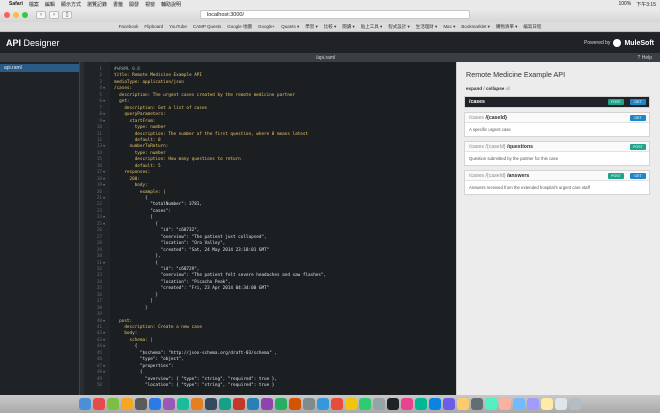 This screenshot has width=660, height=413. Describe the element at coordinates (475, 27) in the screenshot. I see `bookmark-item: Bookmarklet ▾` at that location.